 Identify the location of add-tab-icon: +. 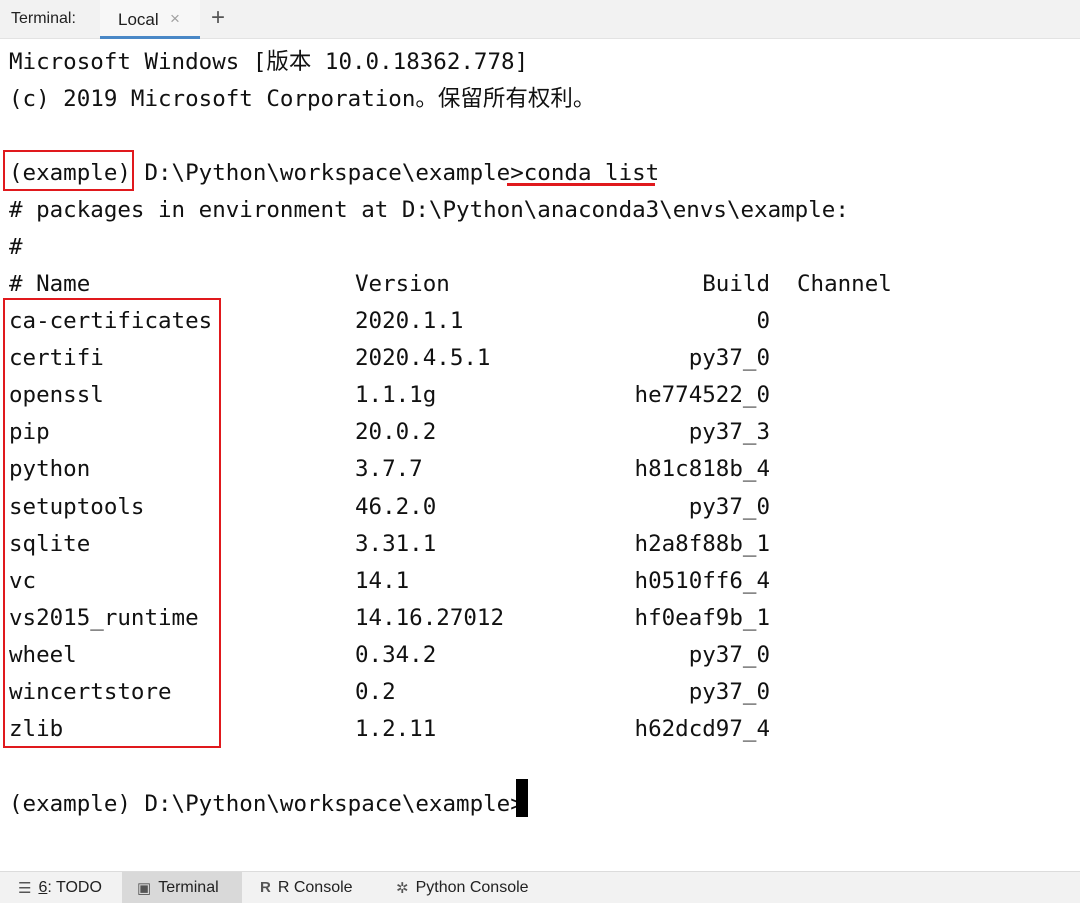
(218, 18).